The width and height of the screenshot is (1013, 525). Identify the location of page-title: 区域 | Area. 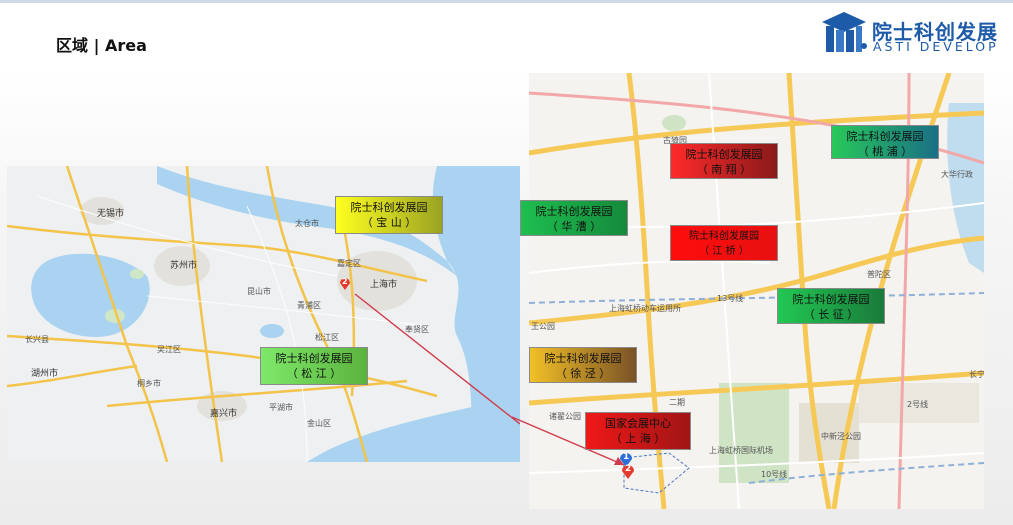
(101, 45).